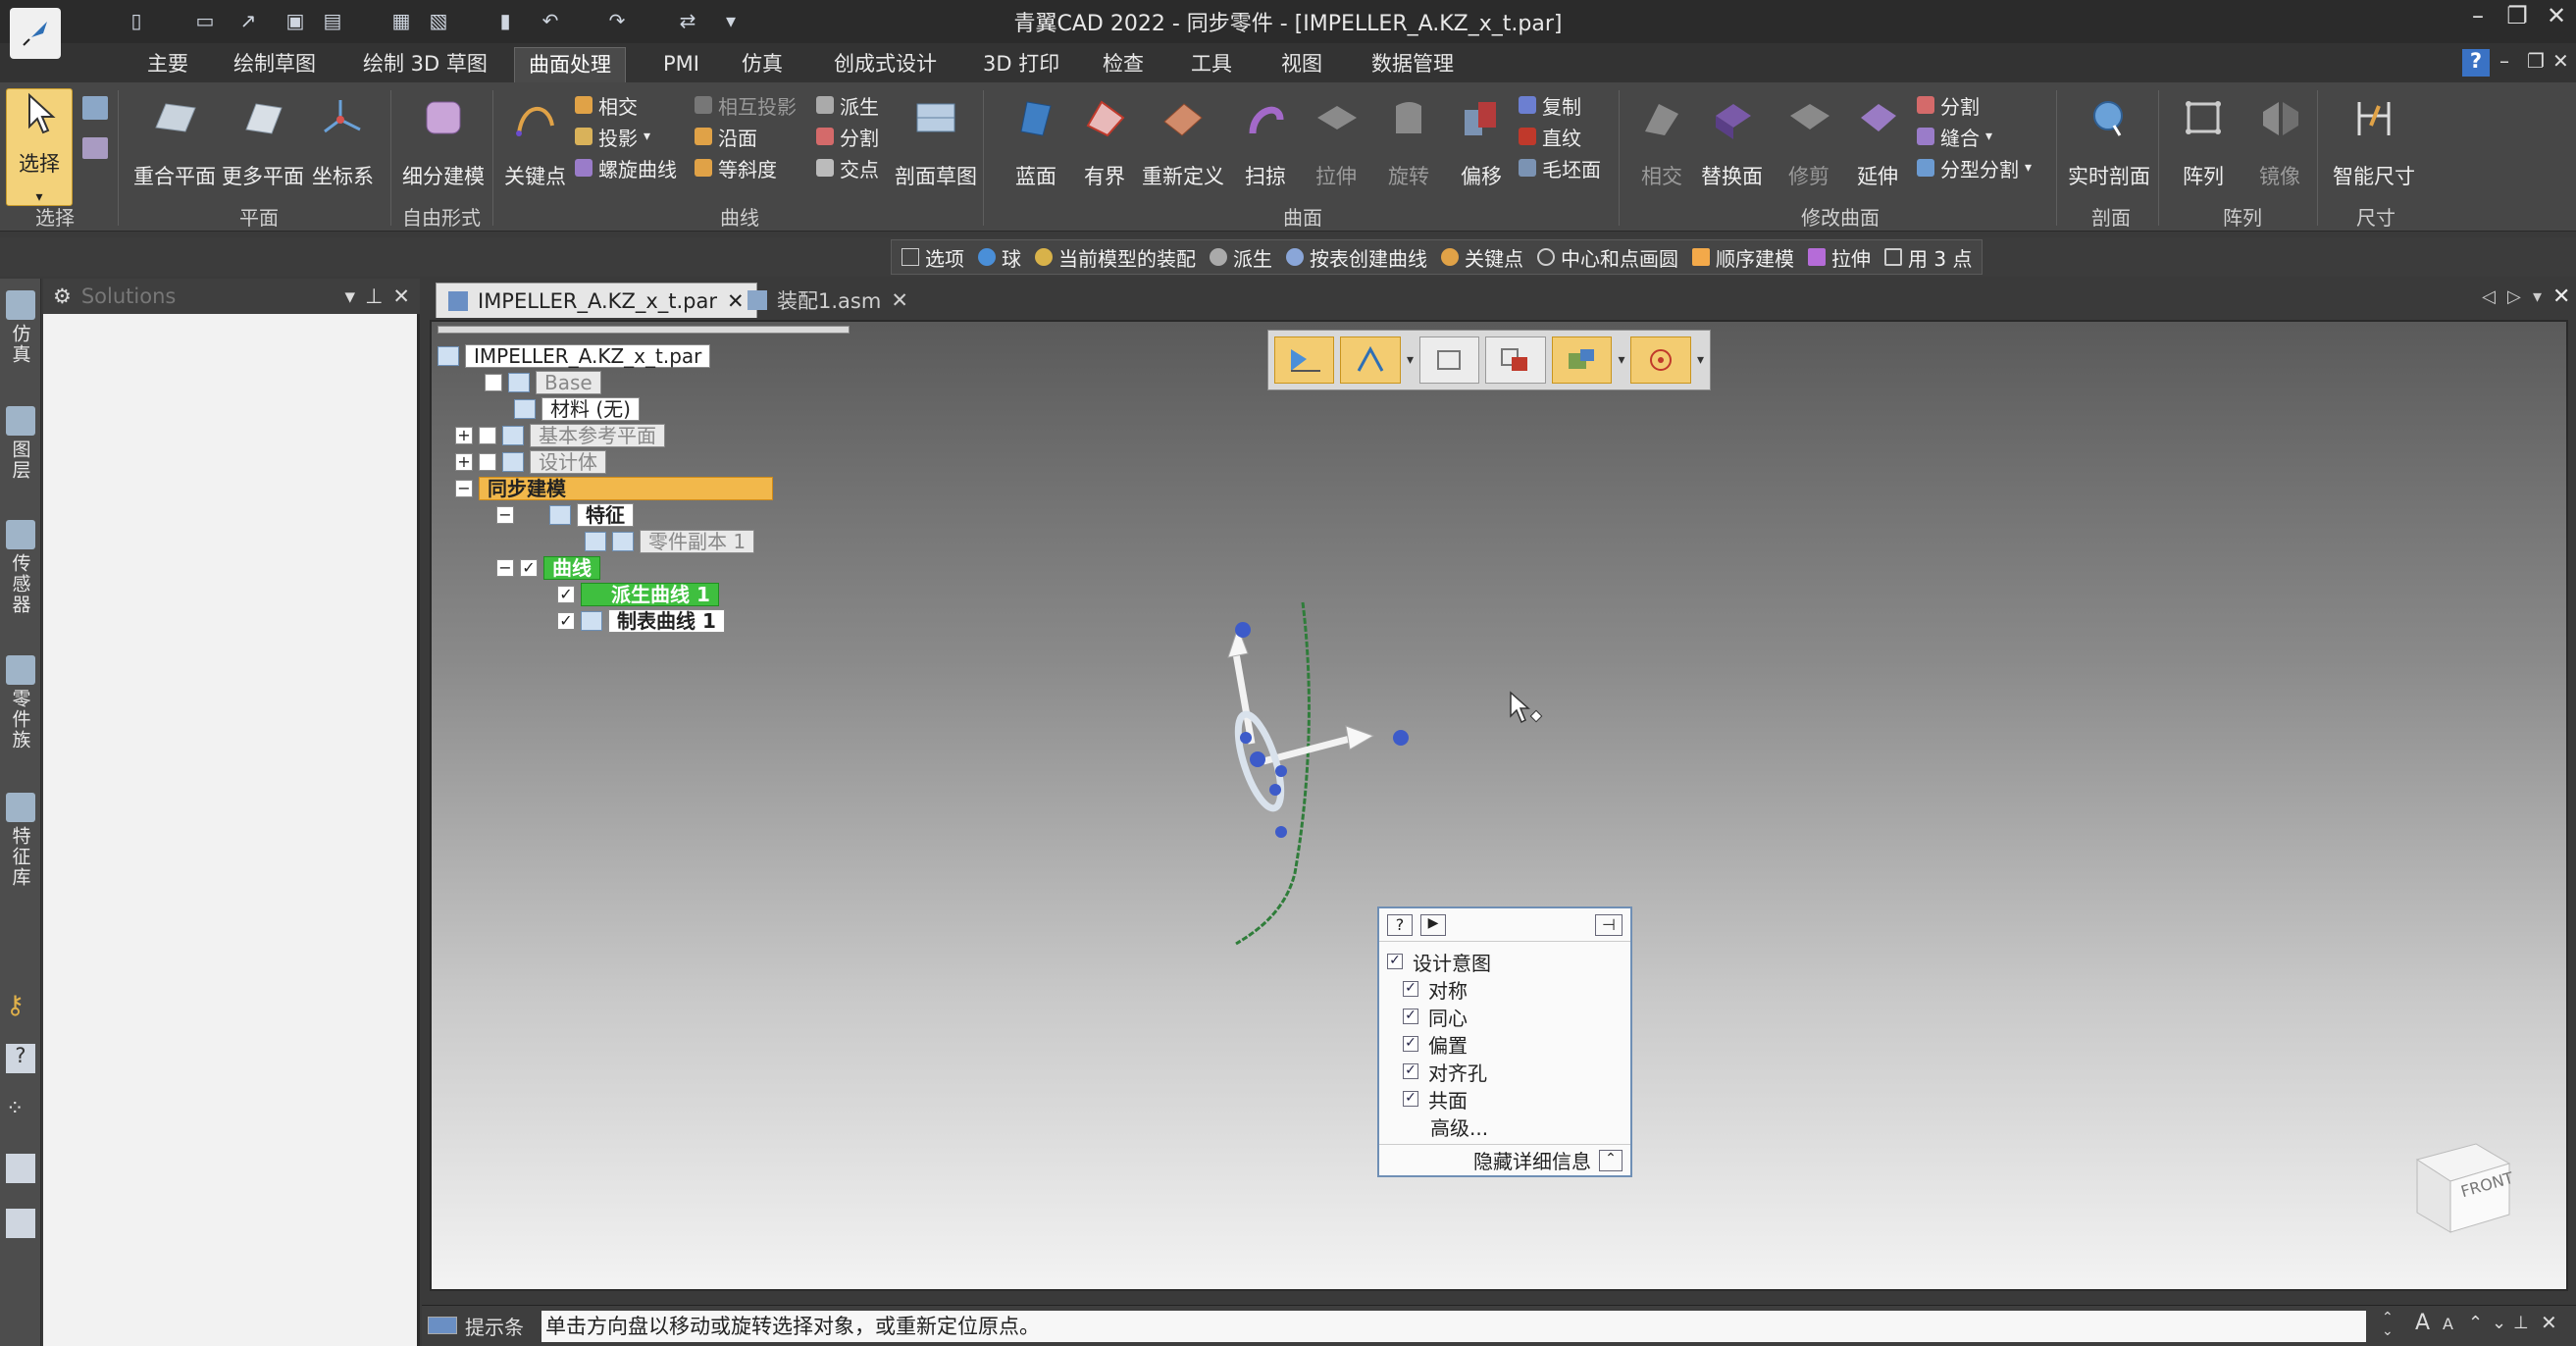  Describe the element at coordinates (899, 300) in the screenshot. I see `close-tab-icon: ✕` at that location.